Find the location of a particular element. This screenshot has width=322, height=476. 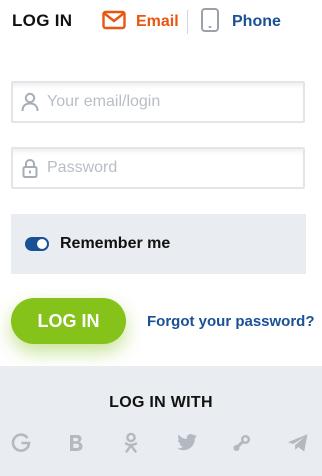

remember-me-toggle is located at coordinates (37, 244).